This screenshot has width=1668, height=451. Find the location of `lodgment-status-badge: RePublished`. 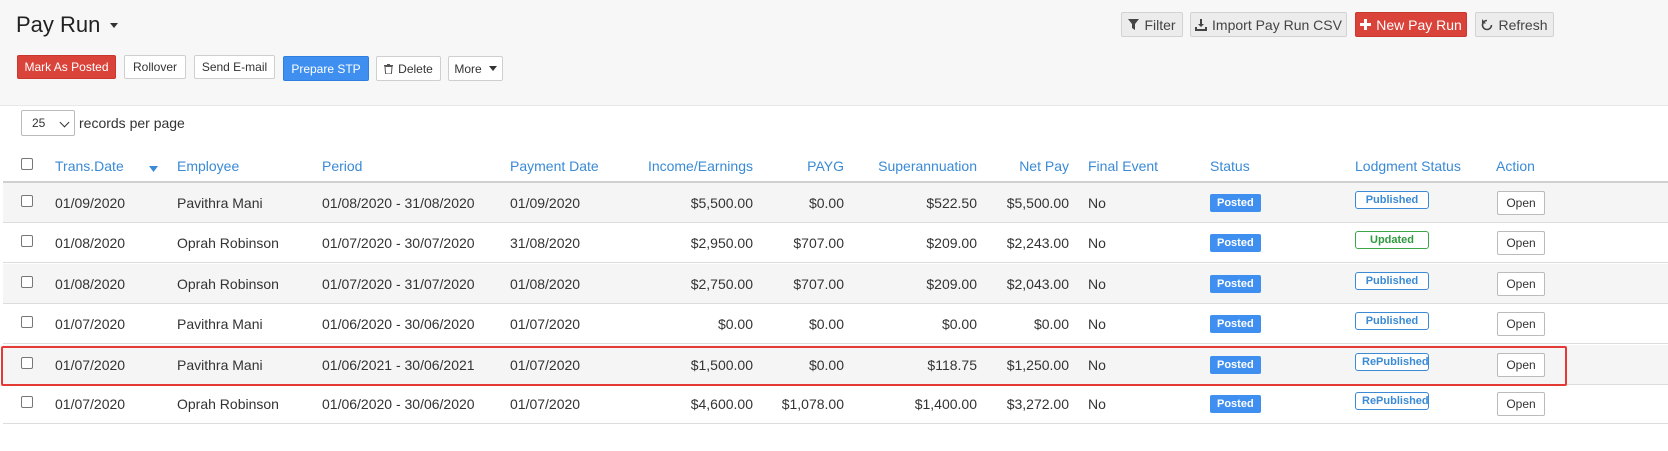

lodgment-status-badge: RePublished is located at coordinates (1392, 362).